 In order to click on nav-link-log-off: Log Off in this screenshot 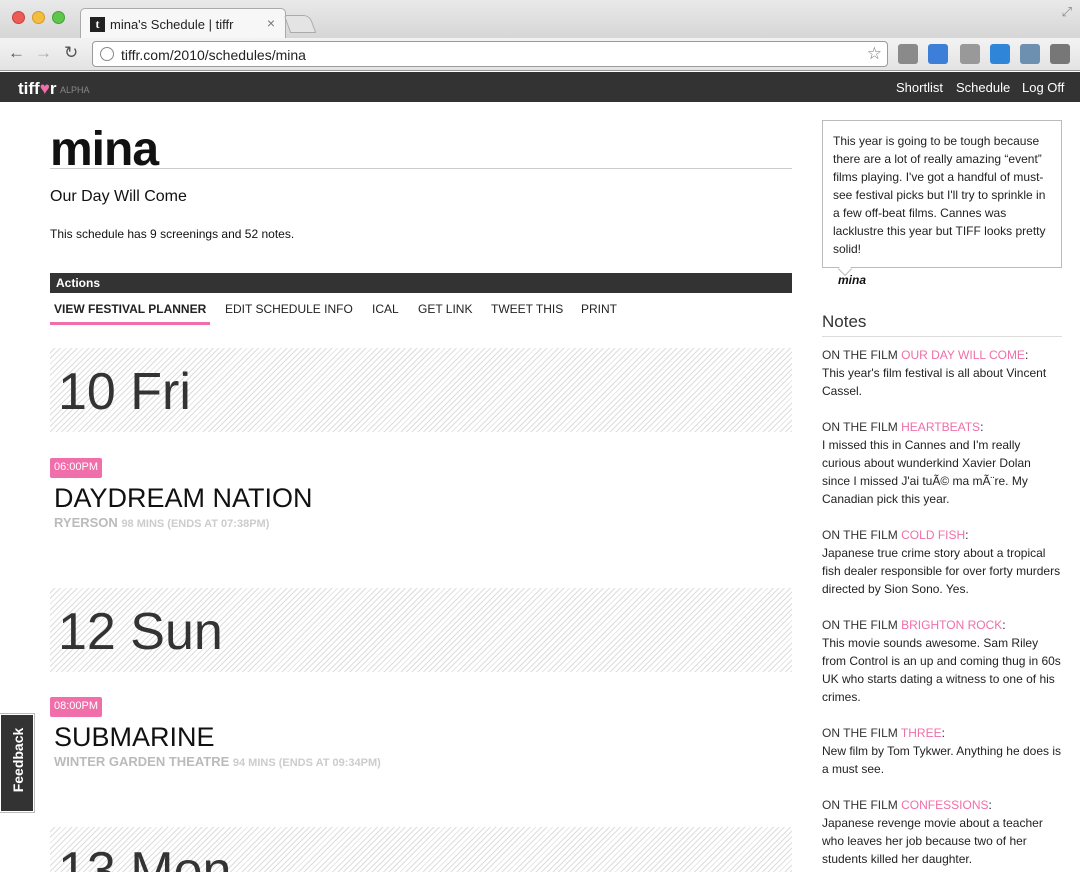, I will do `click(1043, 87)`.